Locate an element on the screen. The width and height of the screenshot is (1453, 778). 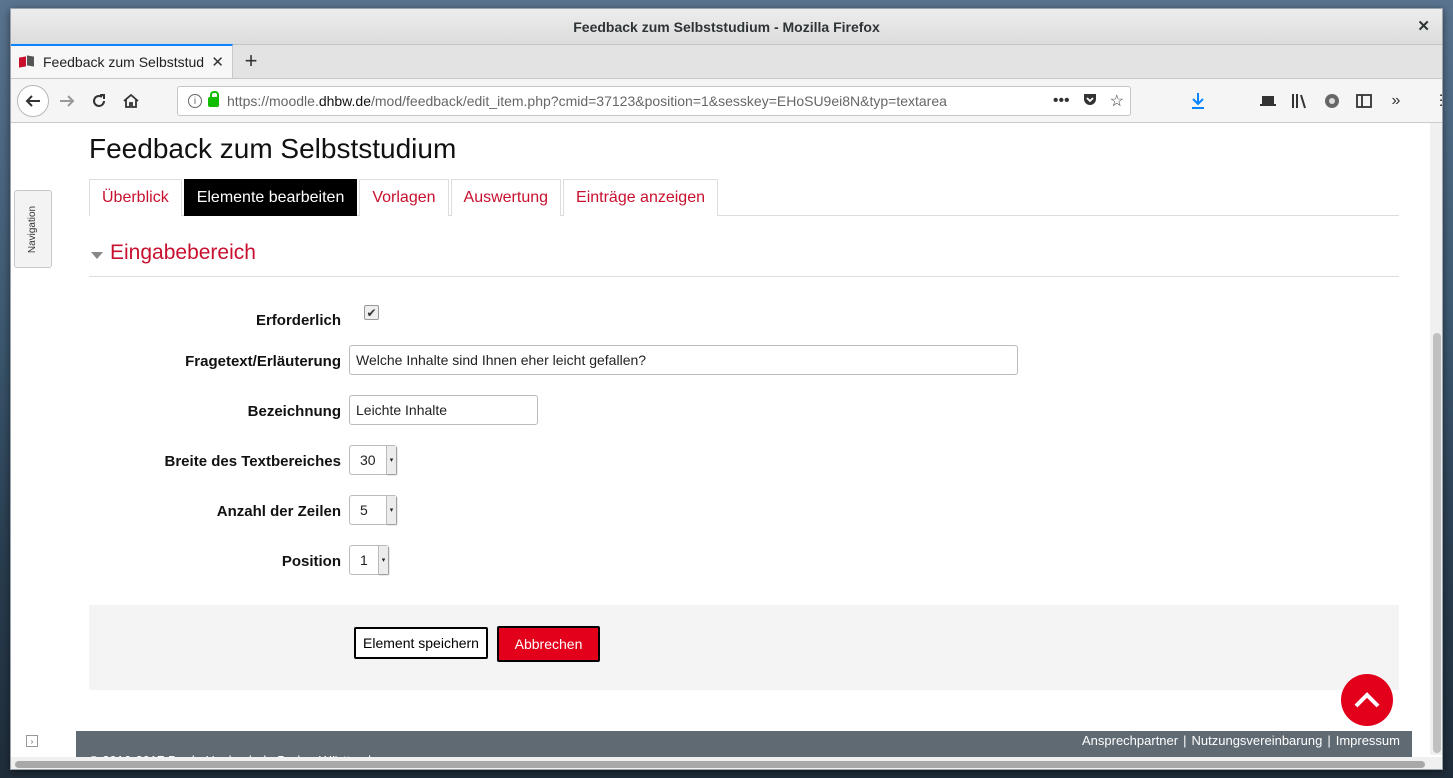
chevron-up-icon is located at coordinates (1367, 700).